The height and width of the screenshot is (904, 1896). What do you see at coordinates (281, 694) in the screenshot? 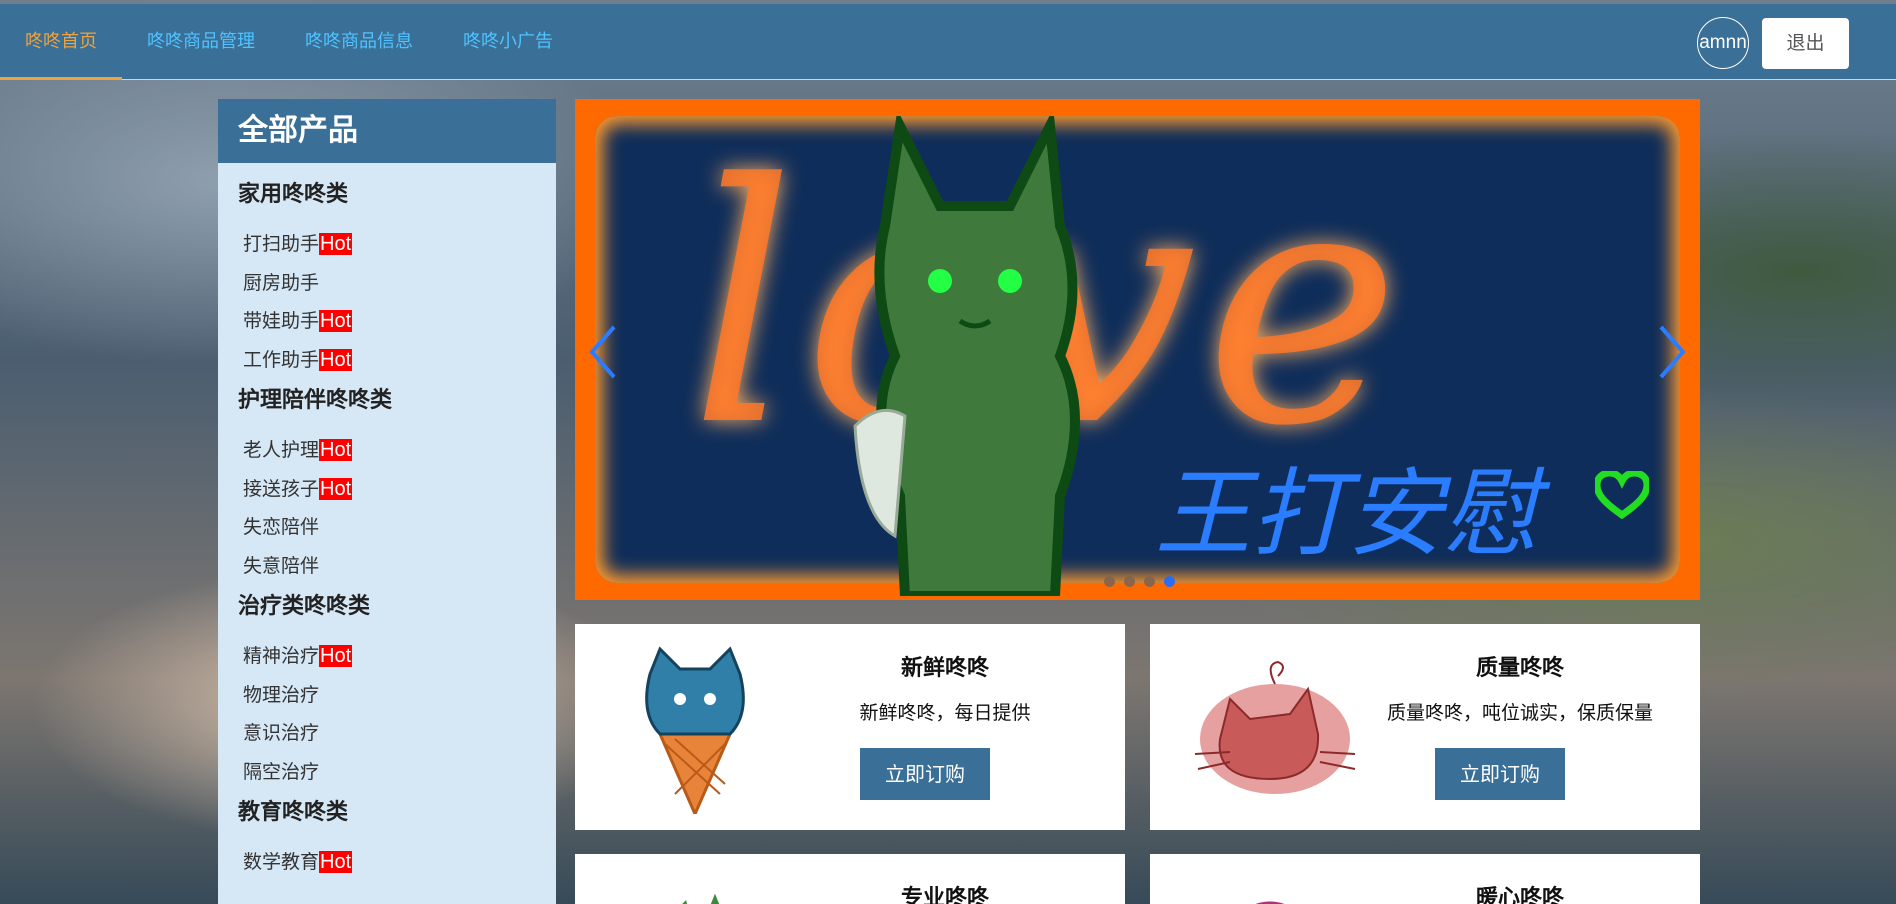
I see `category-item-label: 物理治疗` at bounding box center [281, 694].